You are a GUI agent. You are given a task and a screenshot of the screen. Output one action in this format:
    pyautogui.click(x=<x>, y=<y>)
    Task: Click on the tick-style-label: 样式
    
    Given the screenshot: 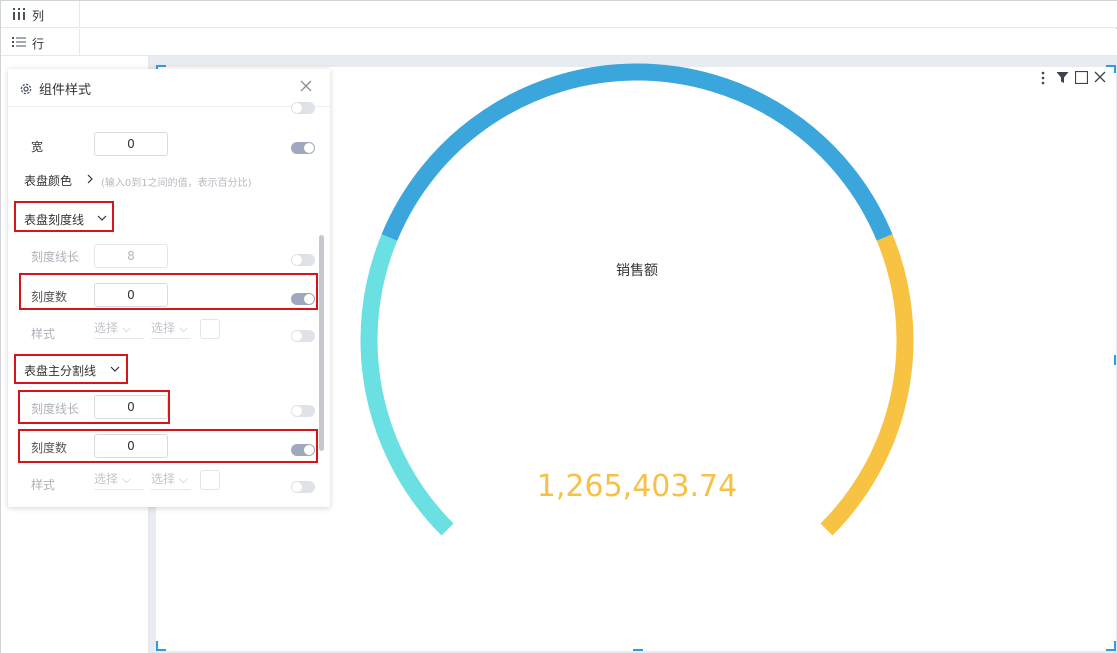 What is the action you would take?
    pyautogui.click(x=43, y=334)
    